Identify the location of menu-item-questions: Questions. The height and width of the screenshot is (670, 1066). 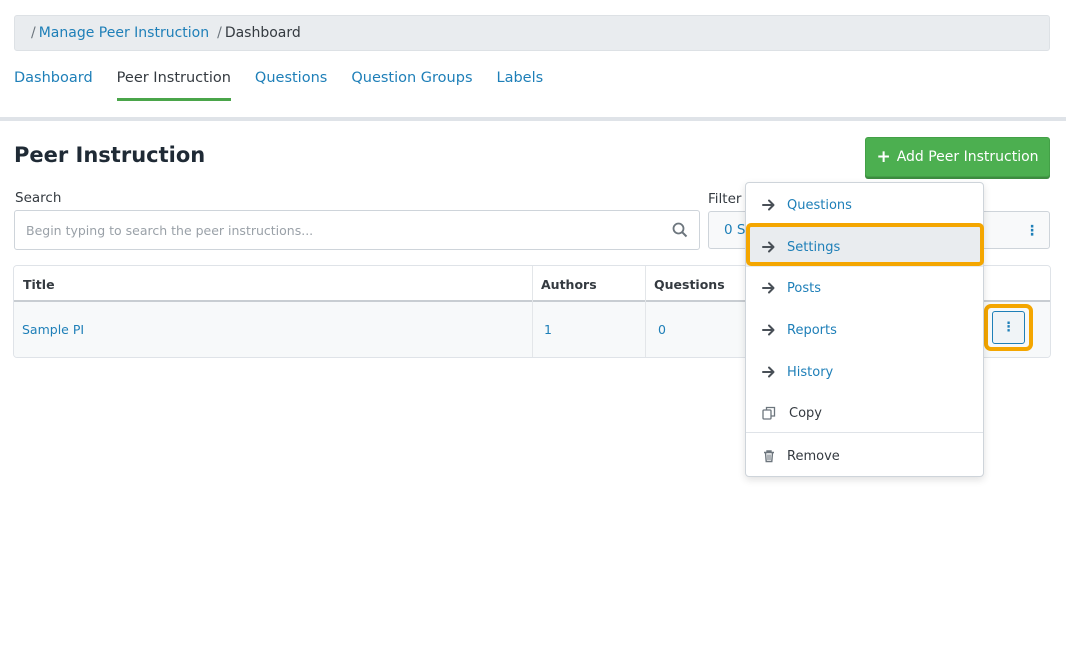
(864, 205).